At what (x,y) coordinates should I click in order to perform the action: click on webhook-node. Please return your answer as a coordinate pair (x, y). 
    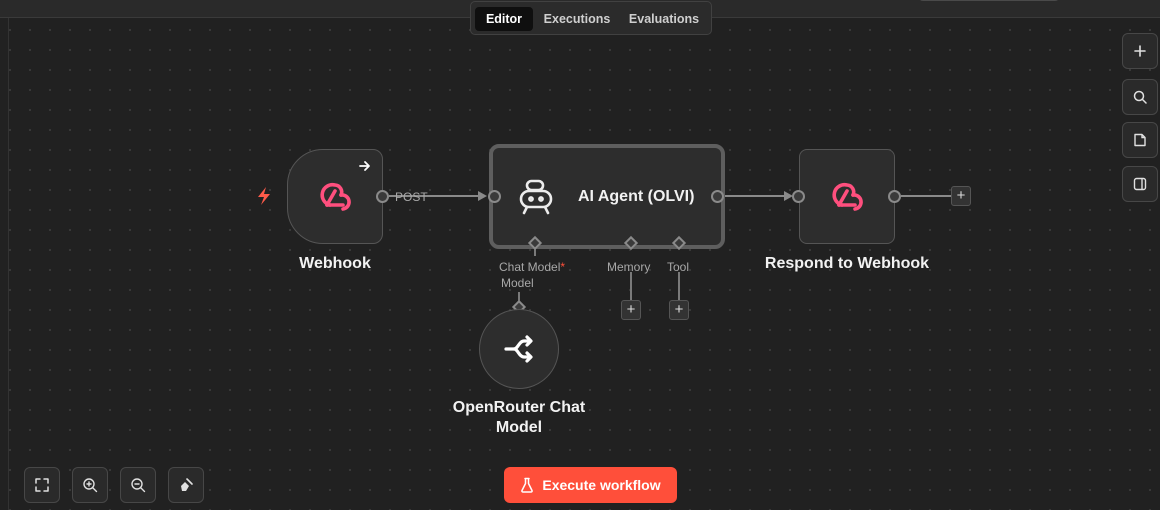
    Looking at the image, I should click on (335, 196).